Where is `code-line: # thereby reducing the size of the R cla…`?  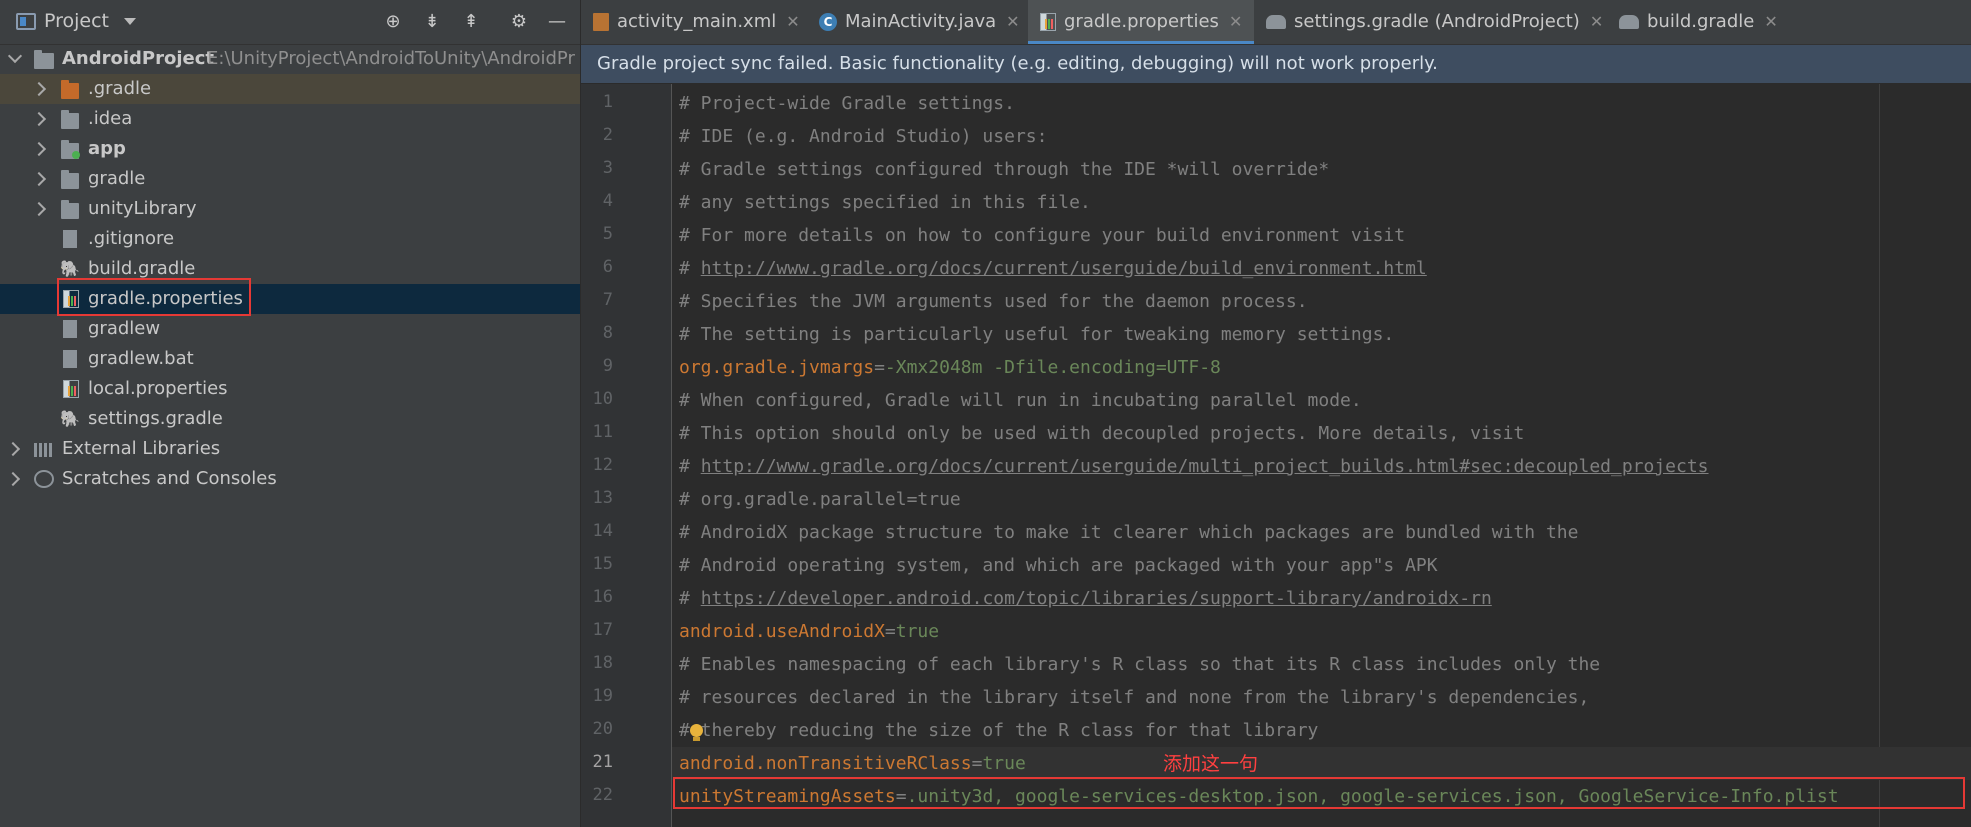 code-line: # thereby reducing the size of the R cla… is located at coordinates (998, 730).